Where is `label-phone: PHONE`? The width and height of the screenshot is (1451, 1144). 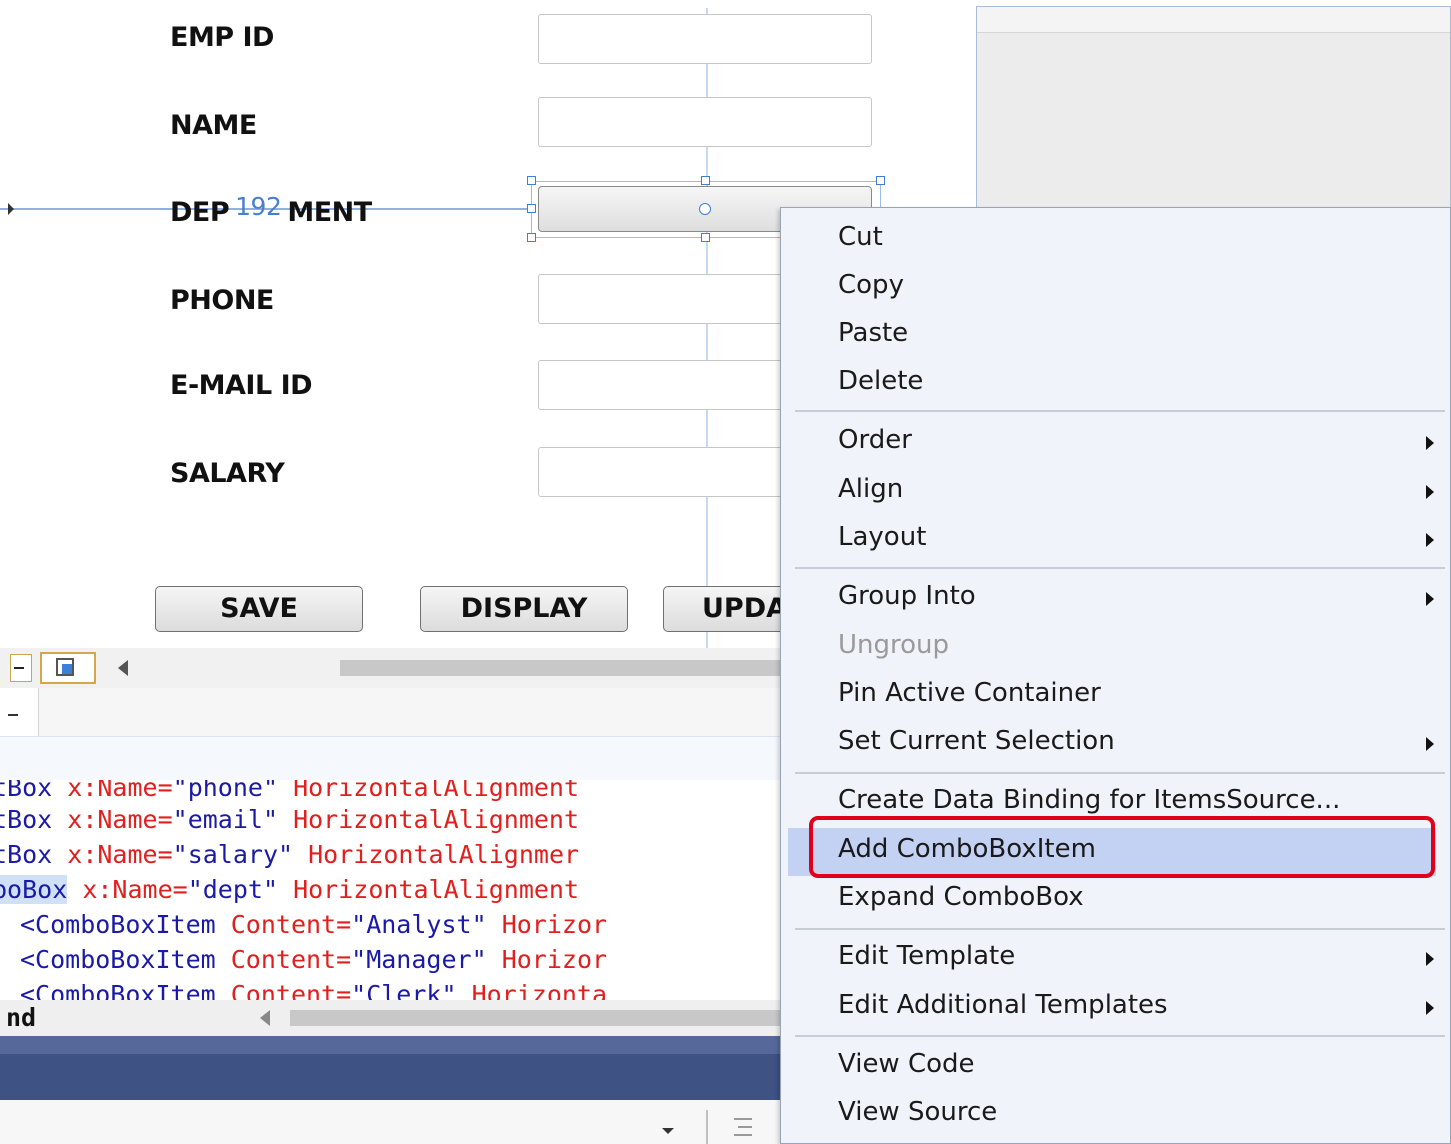 label-phone: PHONE is located at coordinates (222, 300).